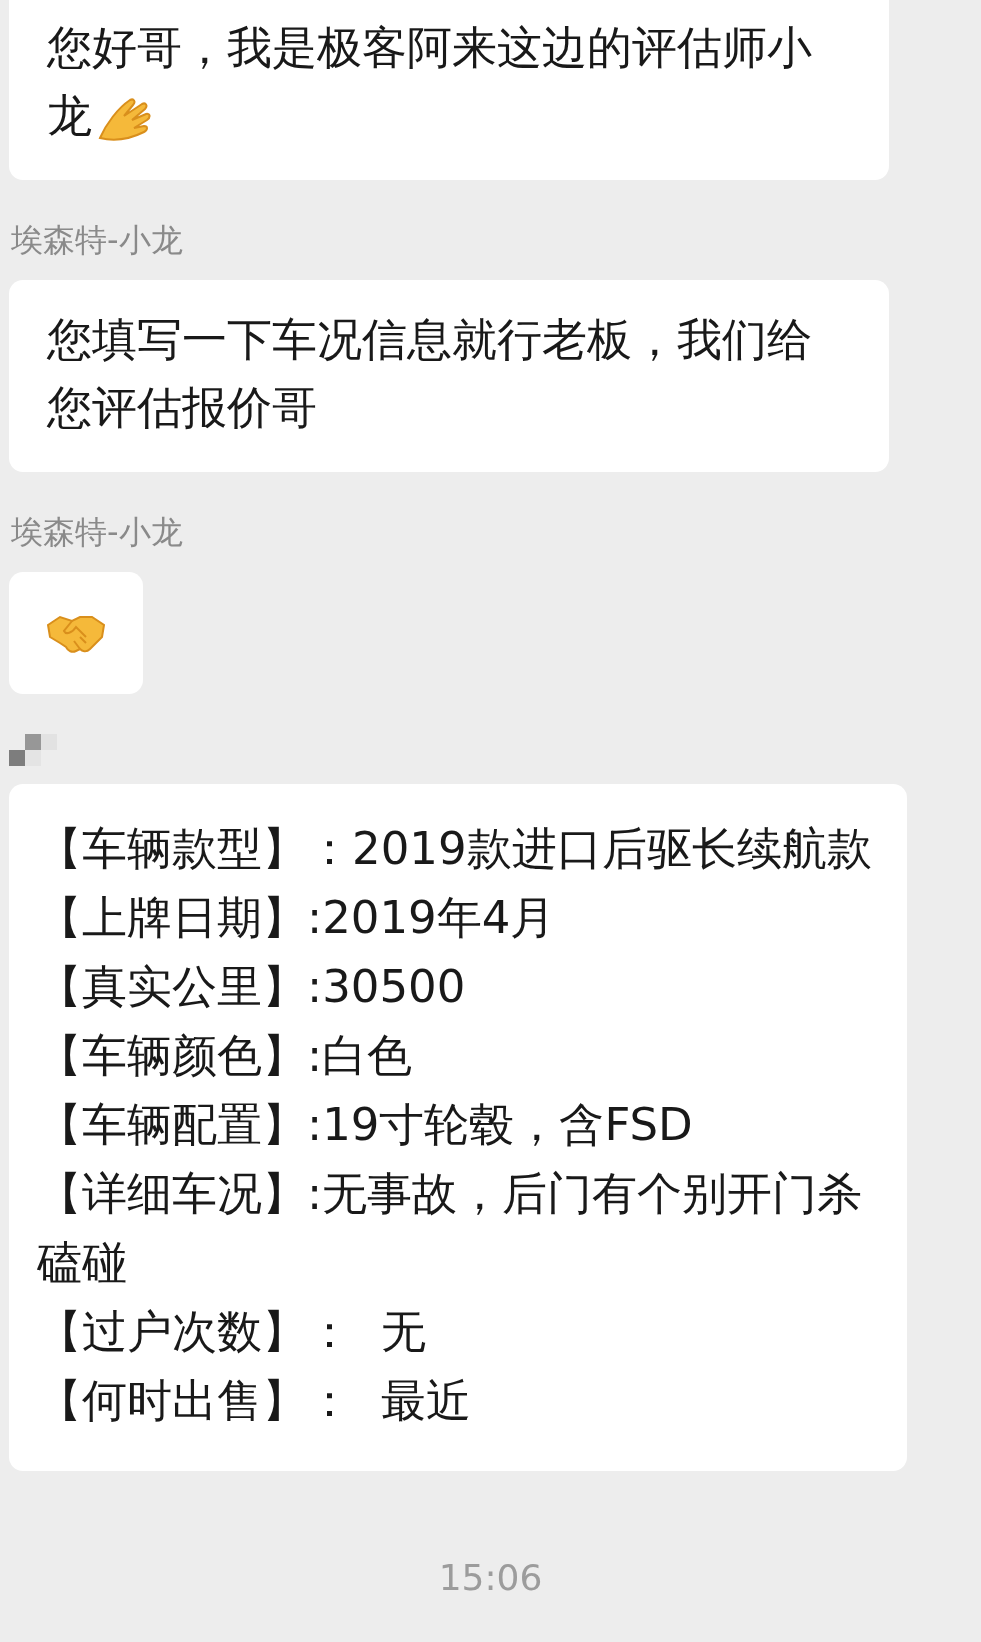 This screenshot has height=1642, width=981. What do you see at coordinates (254, 1401) in the screenshot?
I see `info-line: 【何时出售】： 最近` at bounding box center [254, 1401].